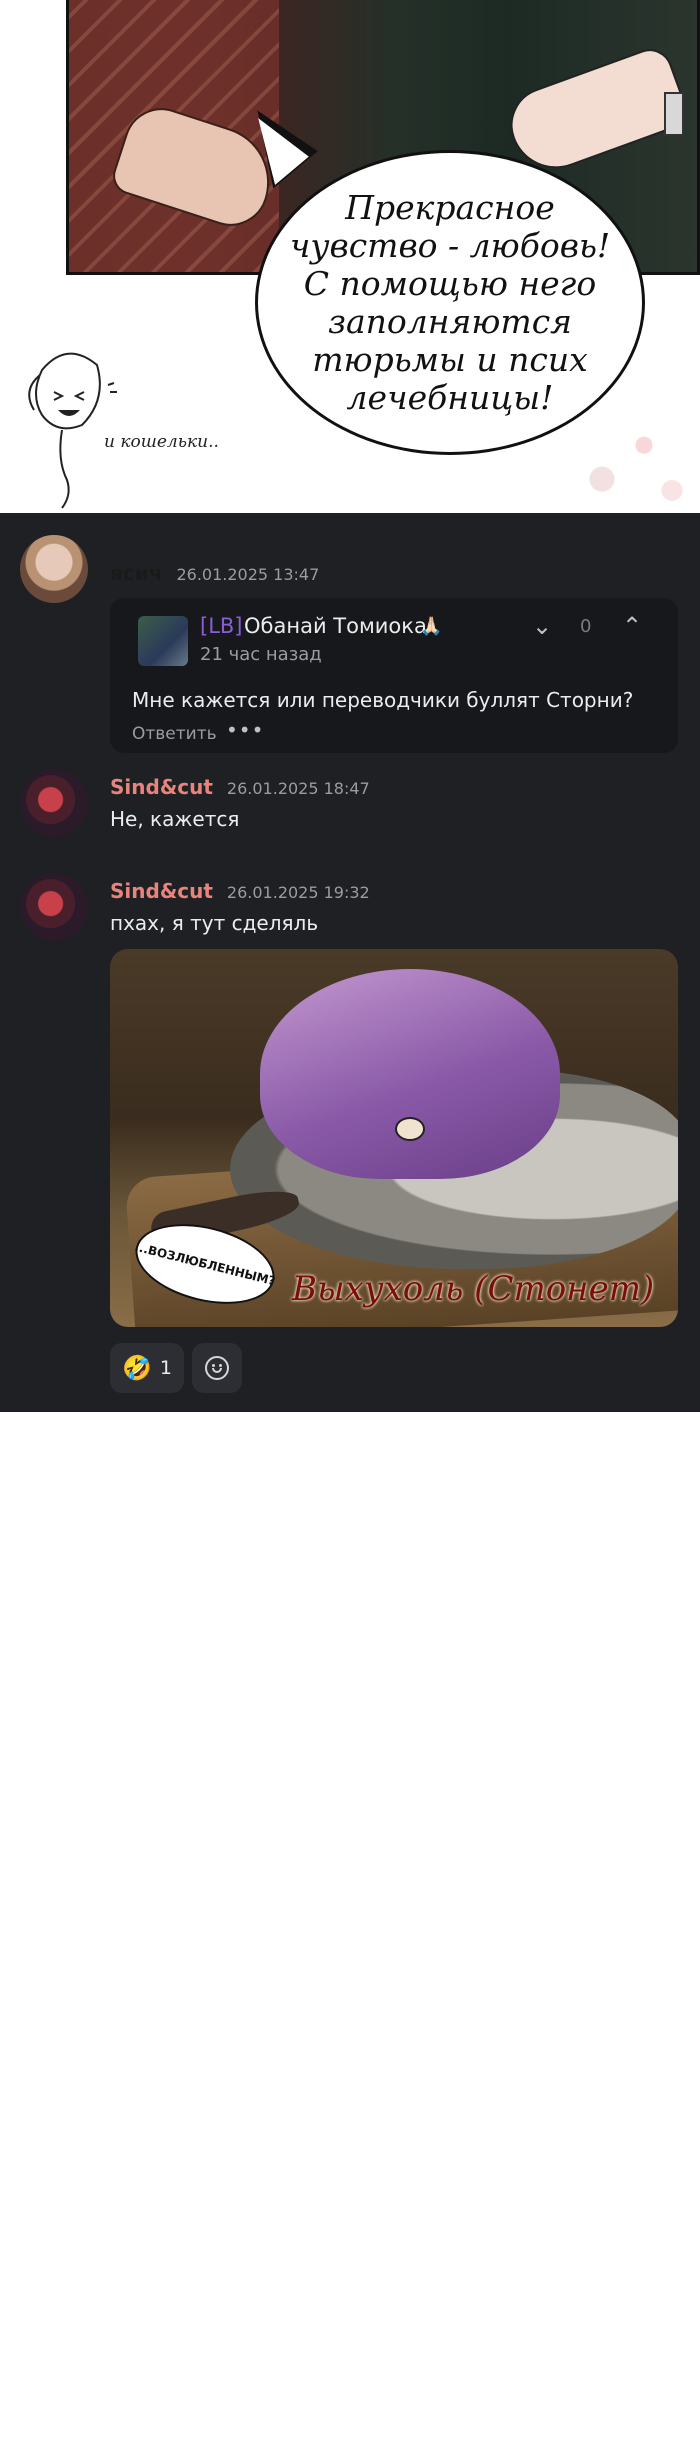  I want to click on quoted-time-ago: 21 час назад, so click(261, 654).